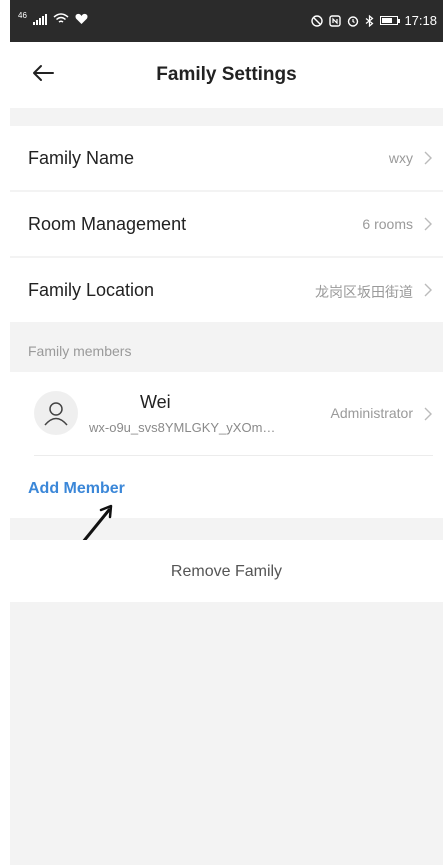 The width and height of the screenshot is (443, 865). Describe the element at coordinates (39, 19) in the screenshot. I see `signal-icon` at that location.